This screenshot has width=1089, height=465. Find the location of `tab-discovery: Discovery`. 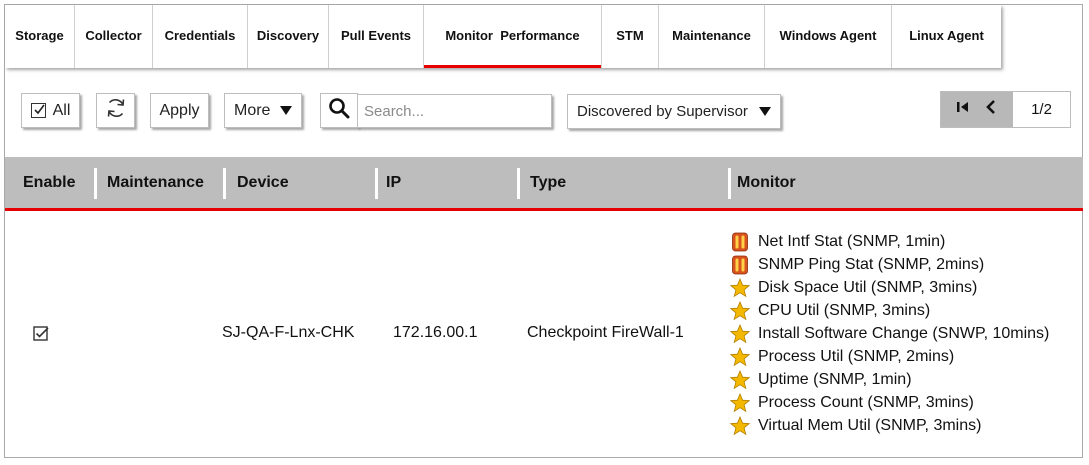

tab-discovery: Discovery is located at coordinates (288, 36).